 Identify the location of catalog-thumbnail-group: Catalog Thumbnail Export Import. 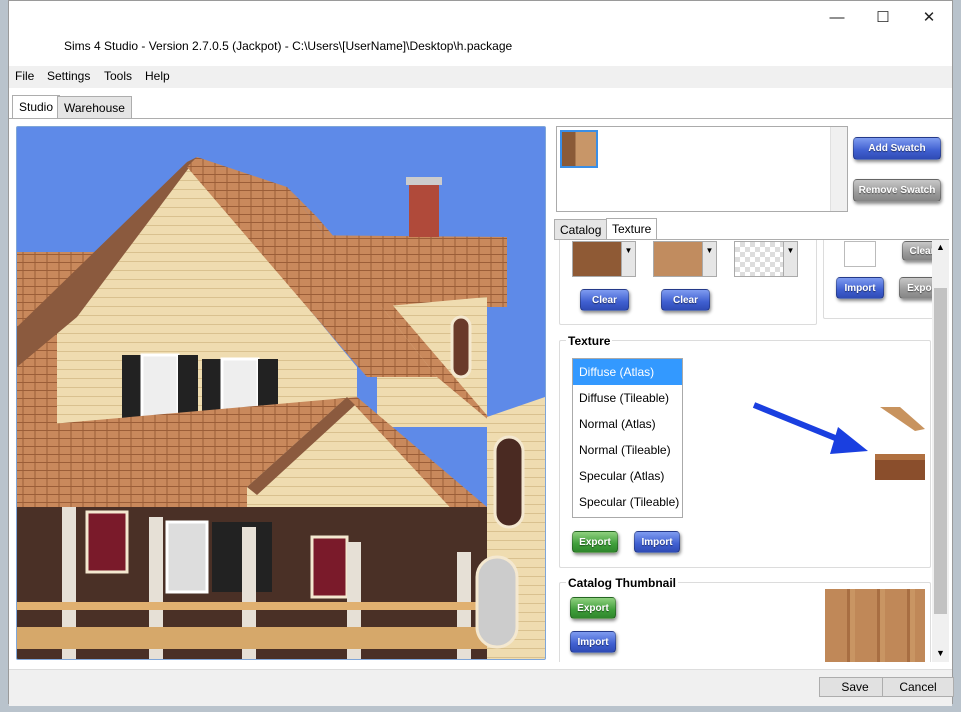
(745, 619).